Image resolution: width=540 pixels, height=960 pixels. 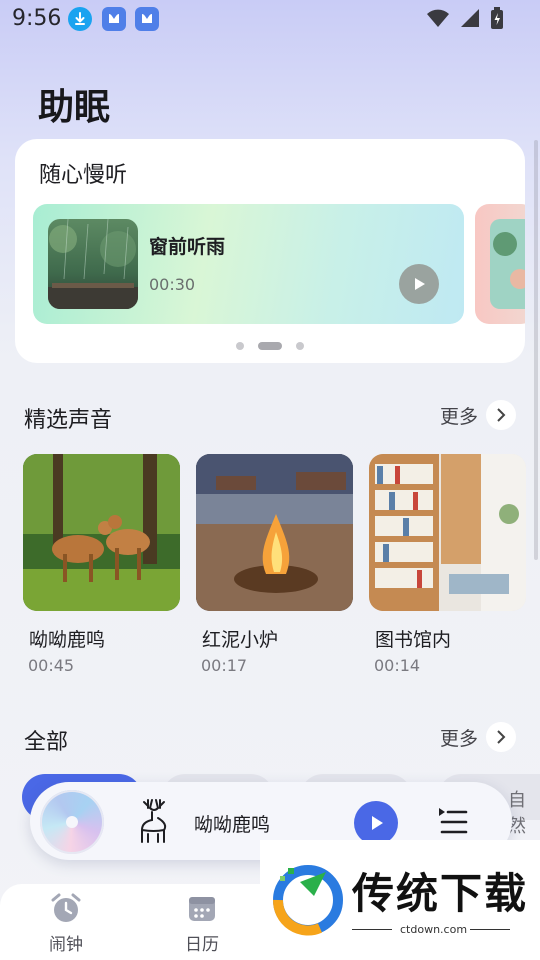 I want to click on disc-hole, so click(x=72, y=822).